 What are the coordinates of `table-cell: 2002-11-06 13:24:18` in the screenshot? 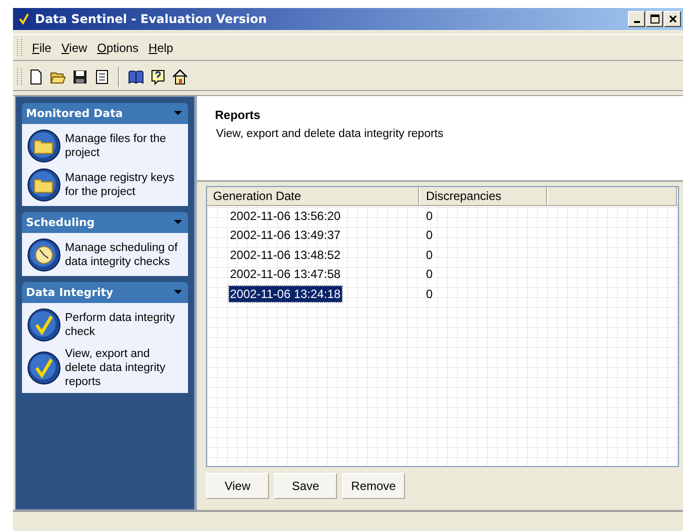 It's located at (285, 294).